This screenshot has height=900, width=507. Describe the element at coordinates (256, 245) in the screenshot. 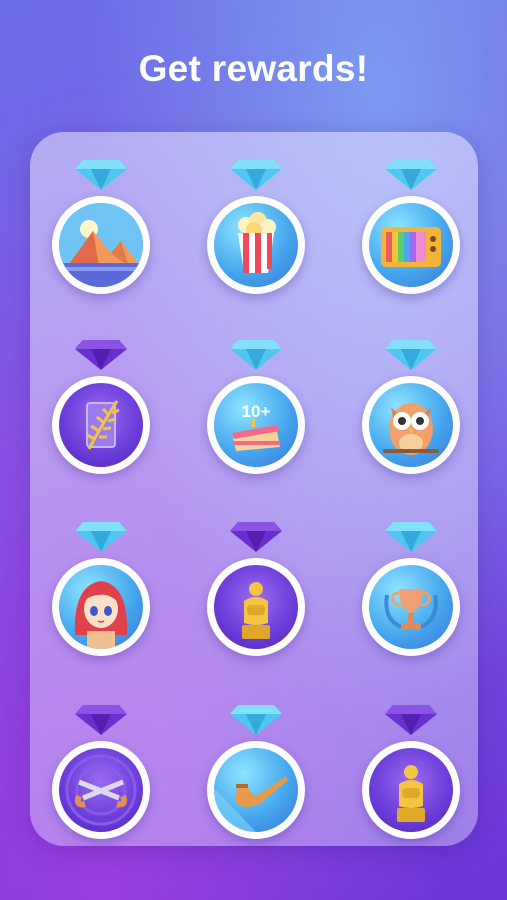

I see `popcorn-icon` at that location.